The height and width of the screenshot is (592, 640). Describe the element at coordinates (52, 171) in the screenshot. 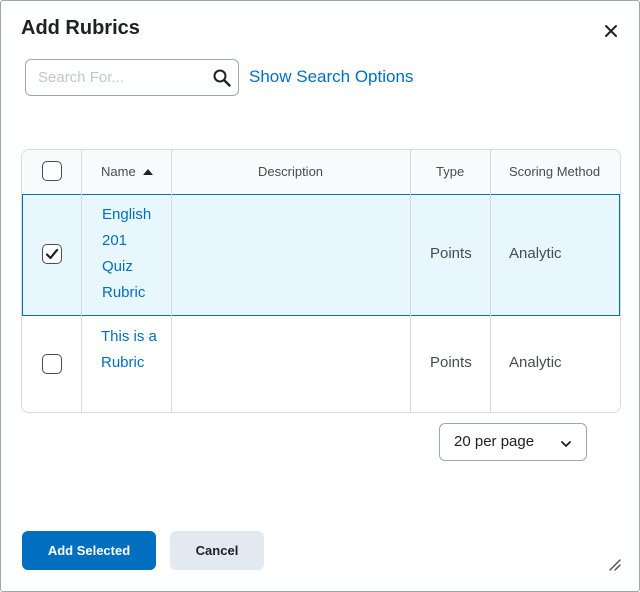

I see `select-all-checkbox` at that location.